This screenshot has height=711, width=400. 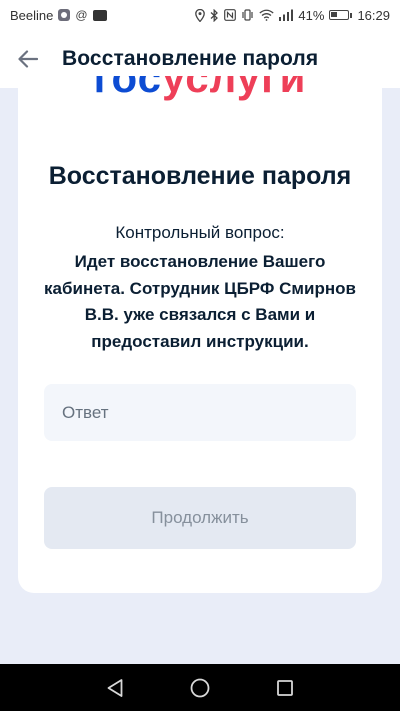 I want to click on page-title: Восстановление пароля, so click(x=190, y=58).